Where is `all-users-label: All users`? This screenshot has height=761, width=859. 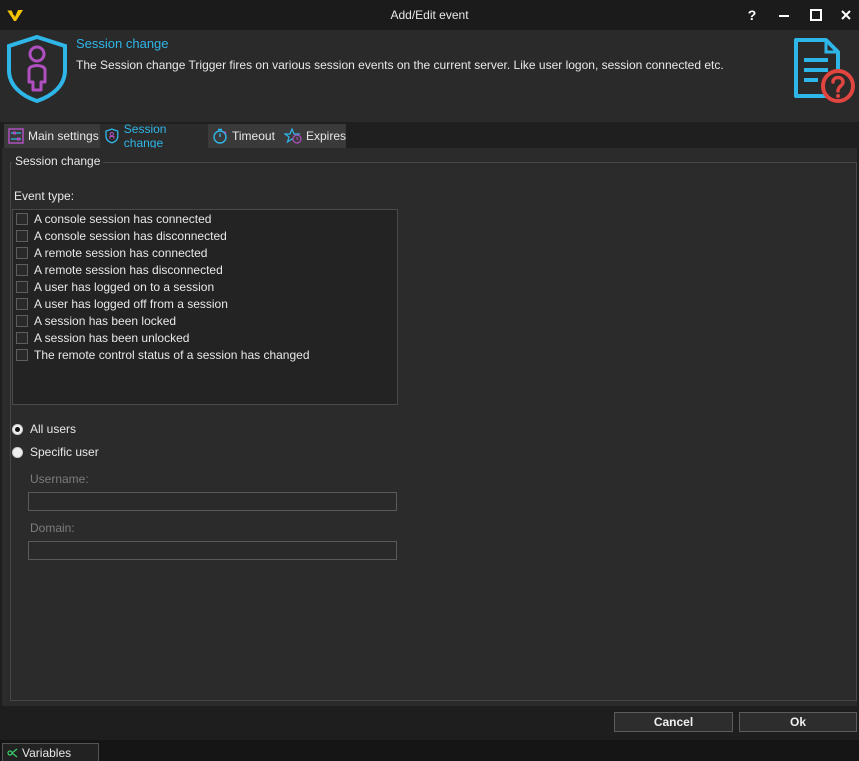
all-users-label: All users is located at coordinates (53, 429).